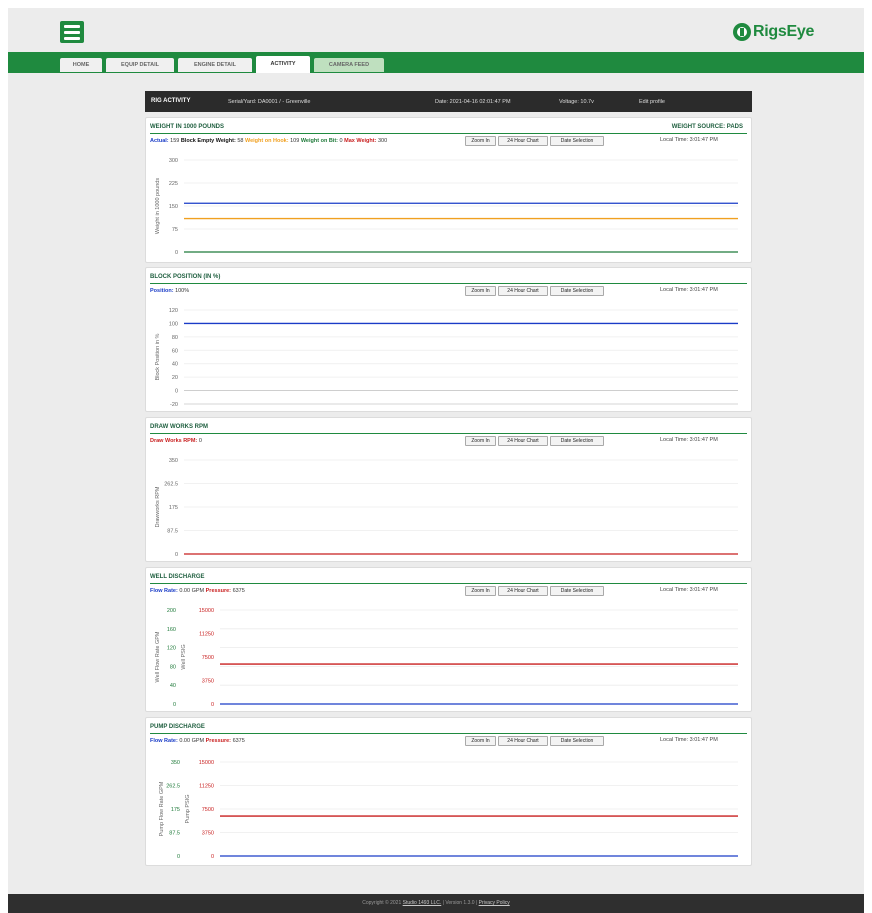 The image size is (872, 913). What do you see at coordinates (382, 903) in the screenshot?
I see `copyright-text: Copyright © 2021` at bounding box center [382, 903].